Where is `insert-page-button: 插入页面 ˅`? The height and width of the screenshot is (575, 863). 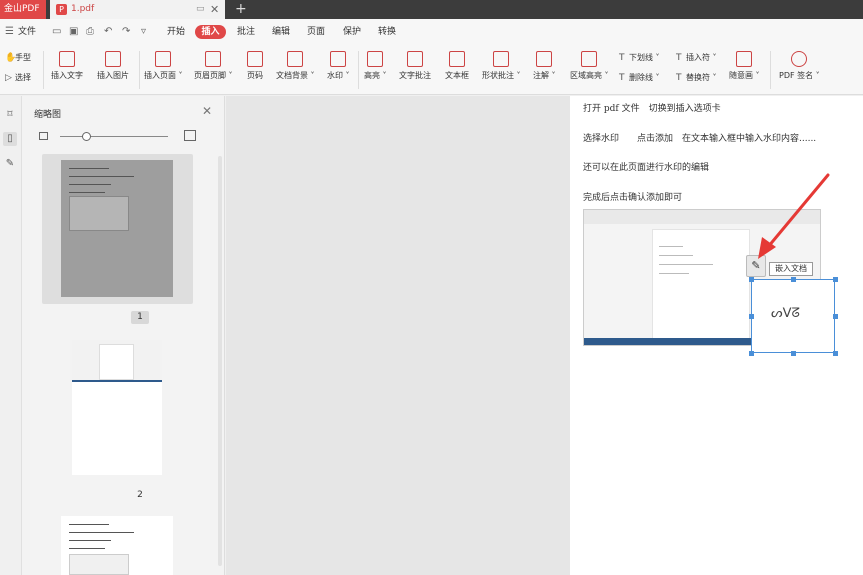
insert-page-button: 插入页面 ˅ is located at coordinates (163, 66).